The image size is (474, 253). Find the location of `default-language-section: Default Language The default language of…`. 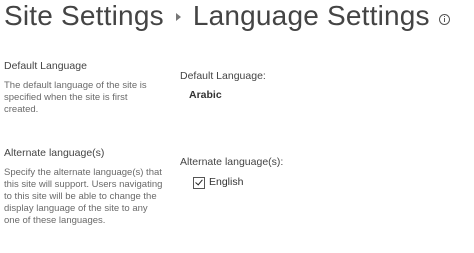

default-language-section: Default Language The default language of… is located at coordinates (84, 88).